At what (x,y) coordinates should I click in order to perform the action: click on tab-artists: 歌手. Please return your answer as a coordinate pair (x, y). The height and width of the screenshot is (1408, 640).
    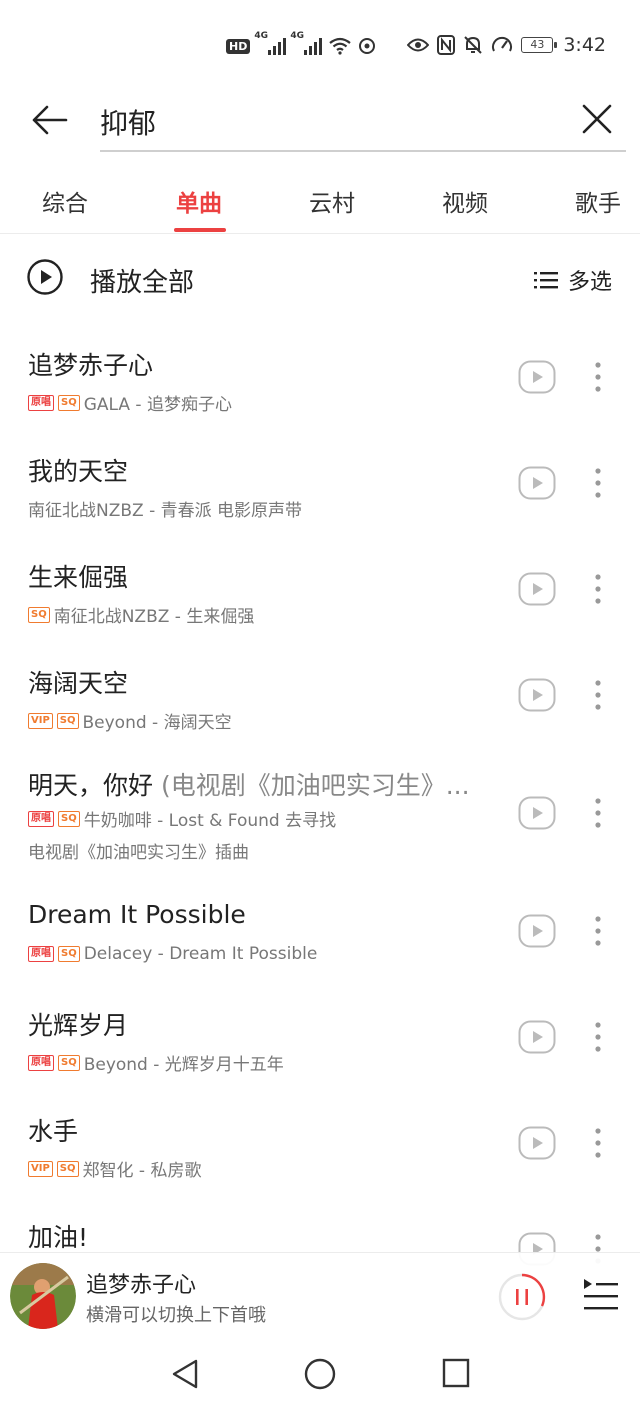
    Looking at the image, I should click on (598, 201).